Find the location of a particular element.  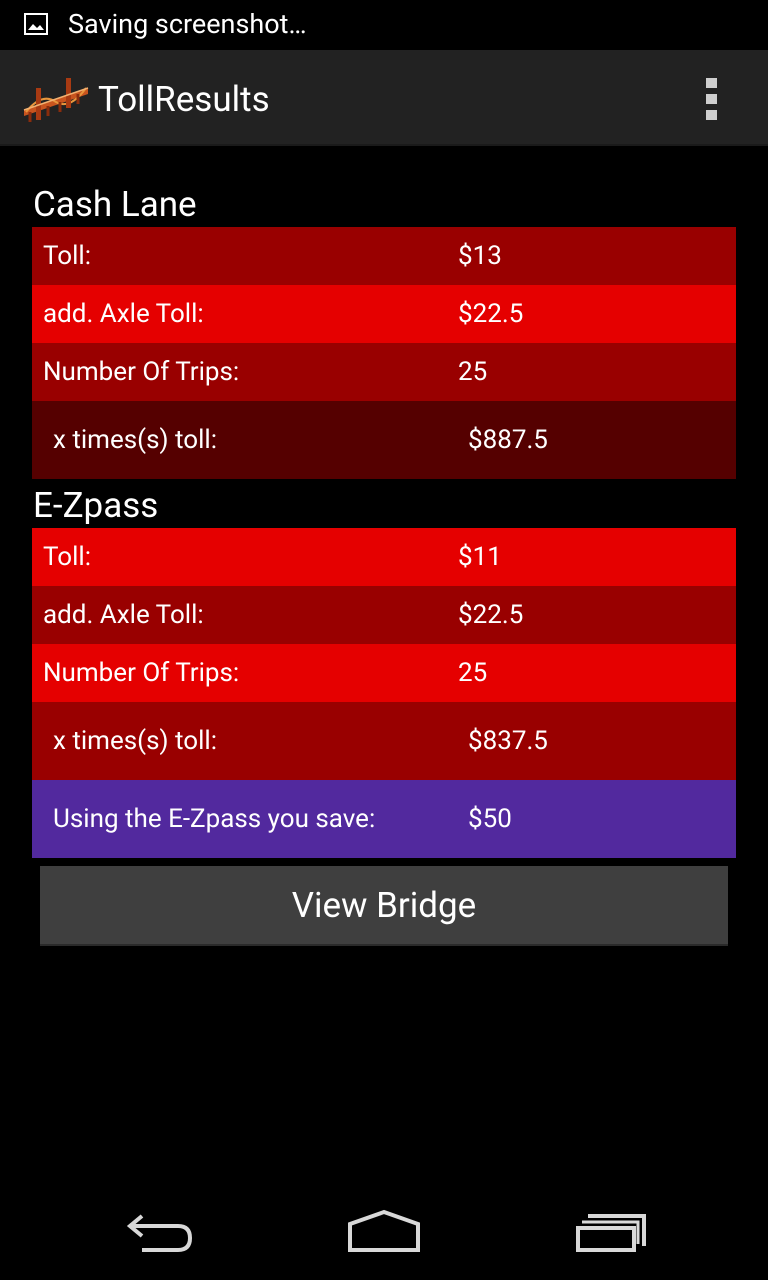

action-bar: TollResults is located at coordinates (384, 98).